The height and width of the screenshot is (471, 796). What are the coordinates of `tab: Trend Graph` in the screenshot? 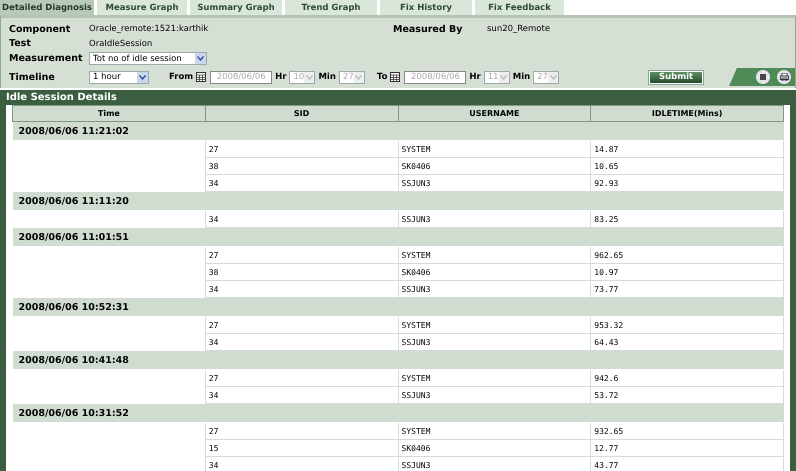 It's located at (331, 7).